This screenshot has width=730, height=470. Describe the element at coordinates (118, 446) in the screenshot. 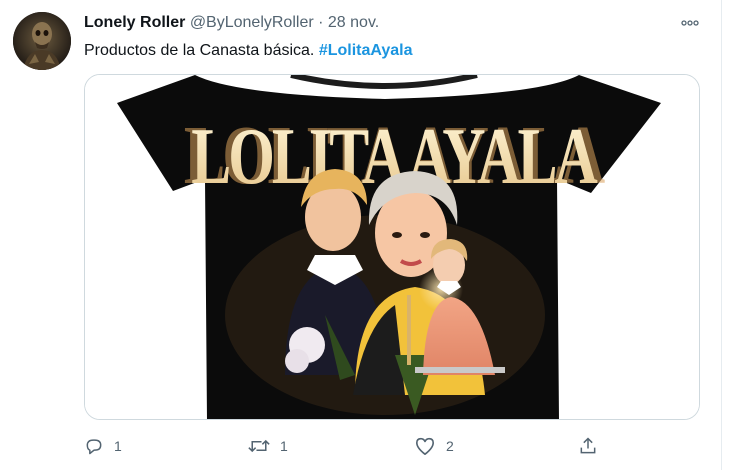

I see `reply-count: 1` at that location.